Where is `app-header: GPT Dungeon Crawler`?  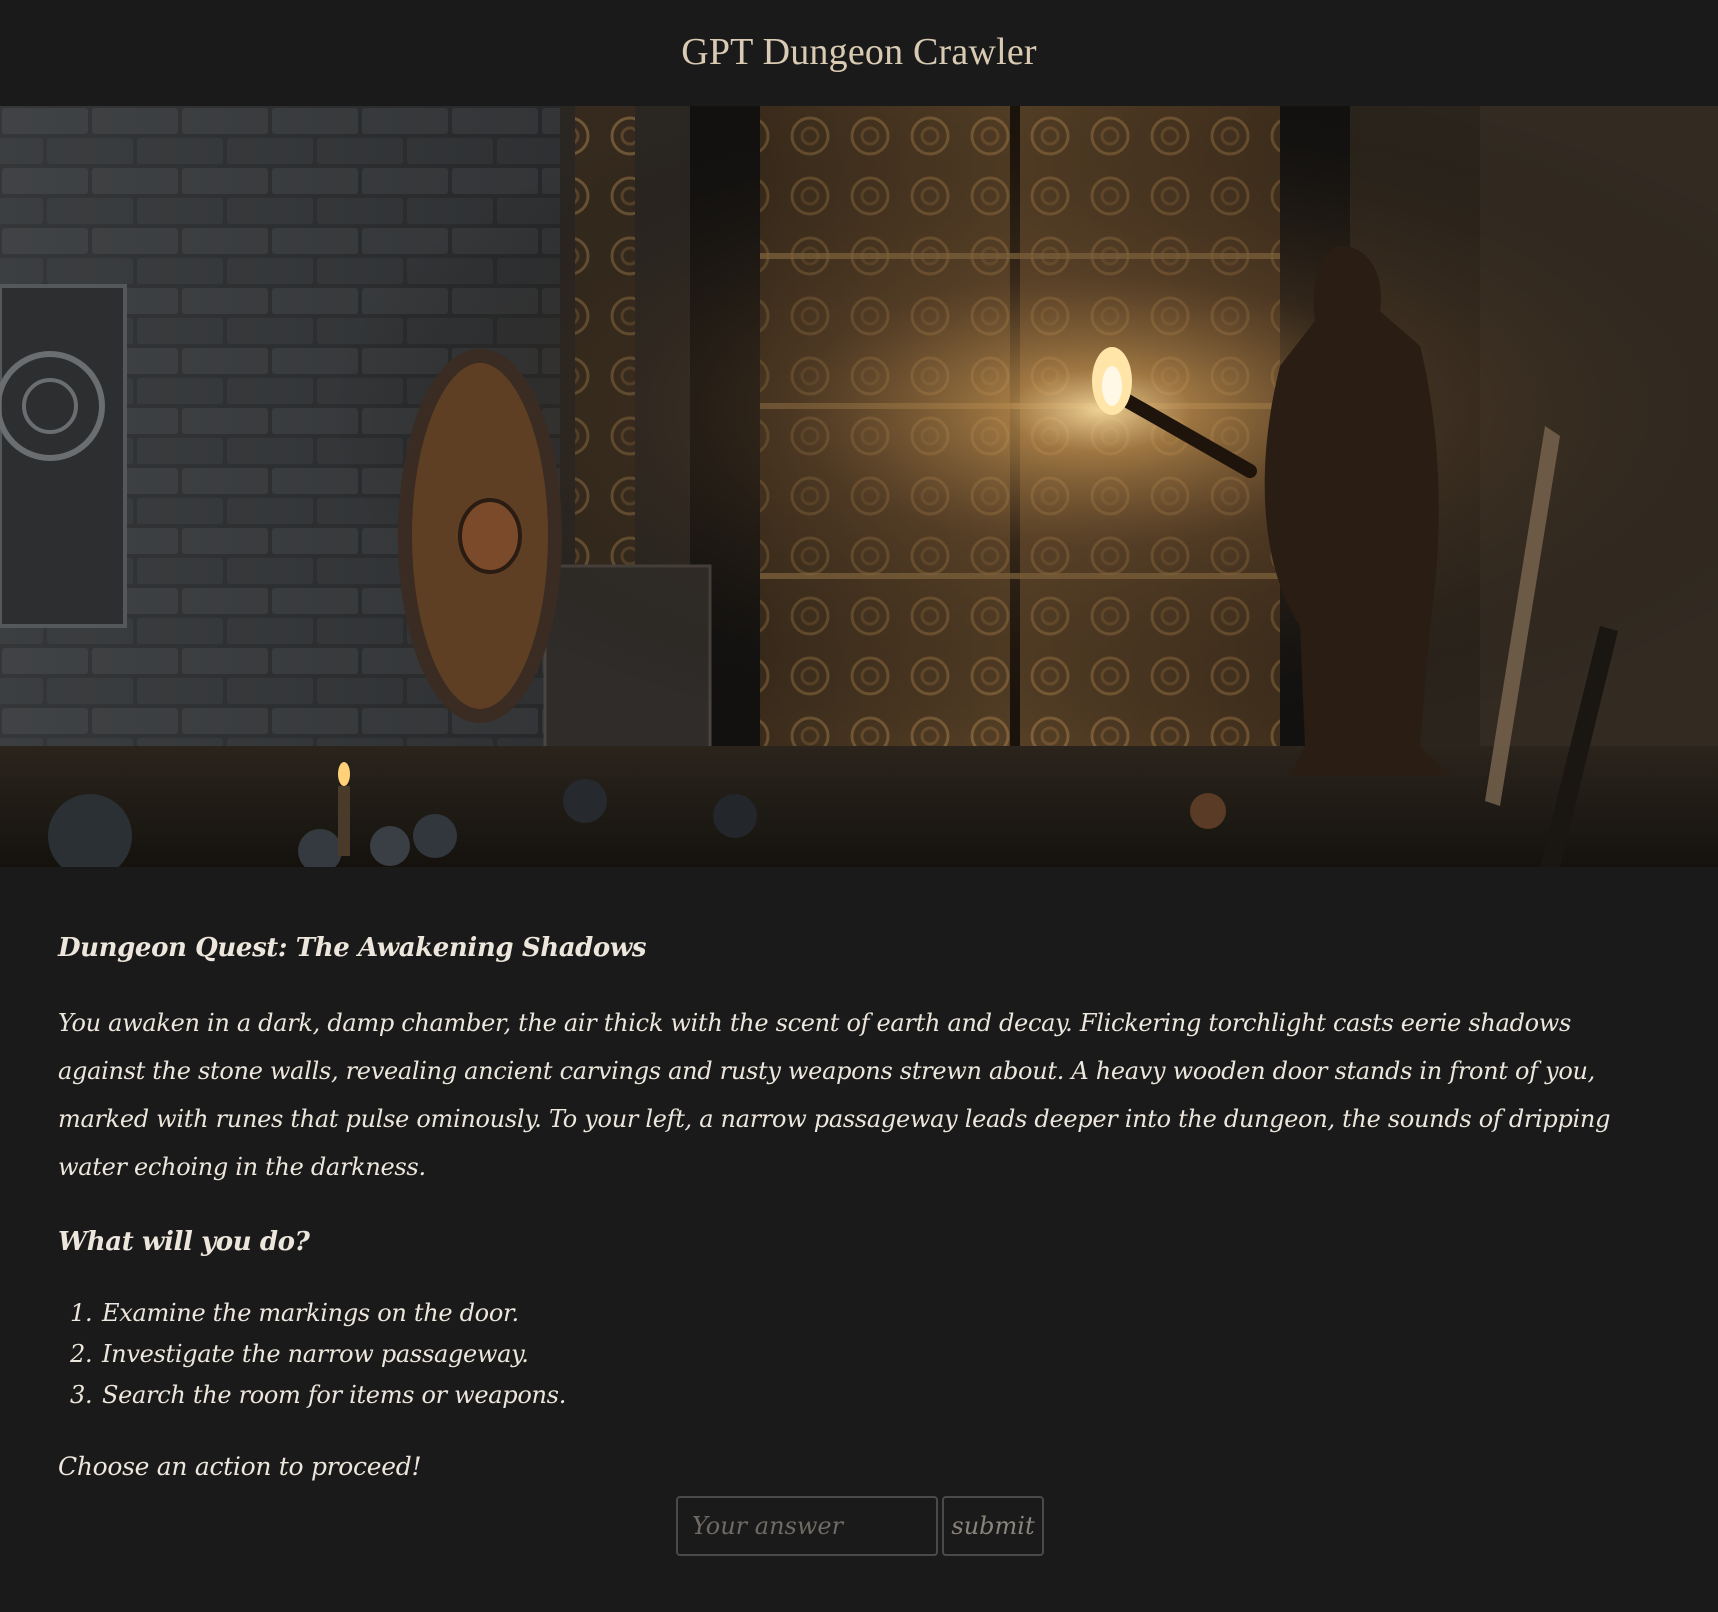 app-header: GPT Dungeon Crawler is located at coordinates (859, 53).